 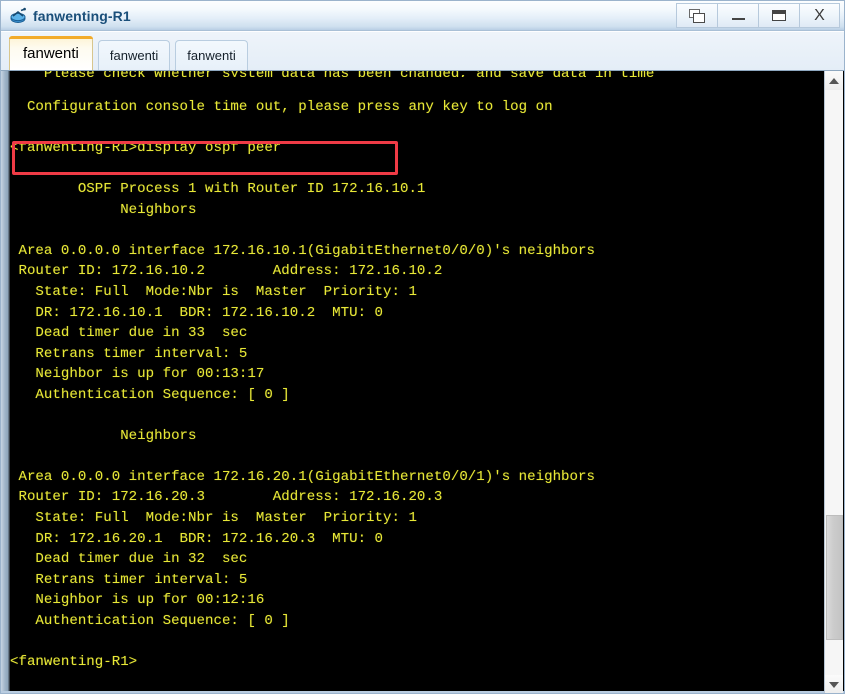 I want to click on tab-fanwenti-1: fanwenti, so click(x=51, y=53).